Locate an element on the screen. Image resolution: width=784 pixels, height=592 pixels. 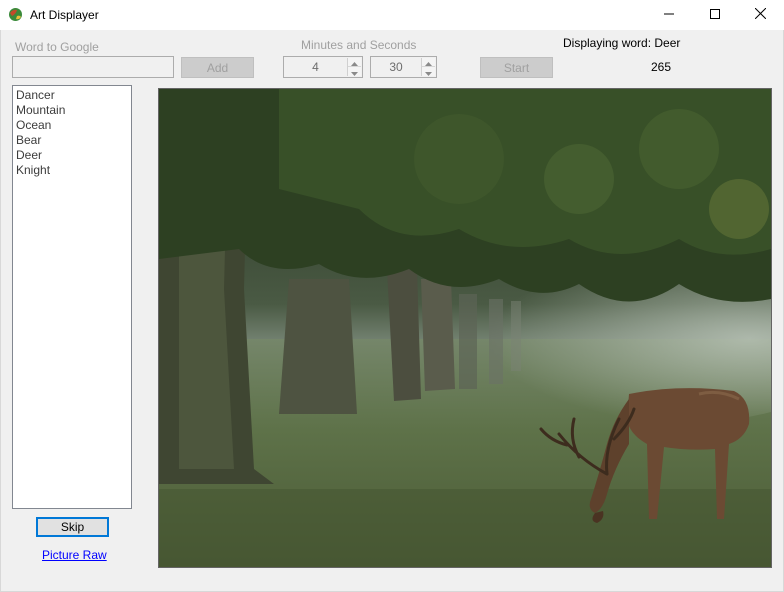
close-button is located at coordinates (760, 15).